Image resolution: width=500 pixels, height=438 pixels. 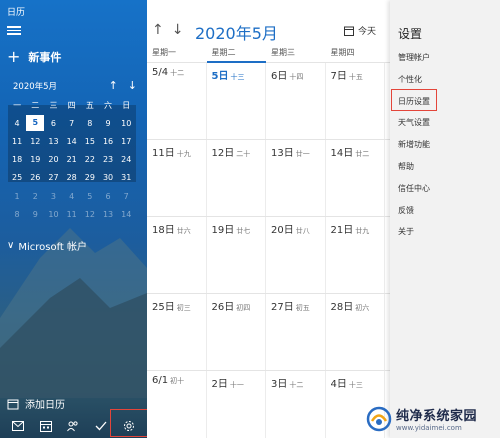 I want to click on settings-item-help: 帮助, so click(x=414, y=172).